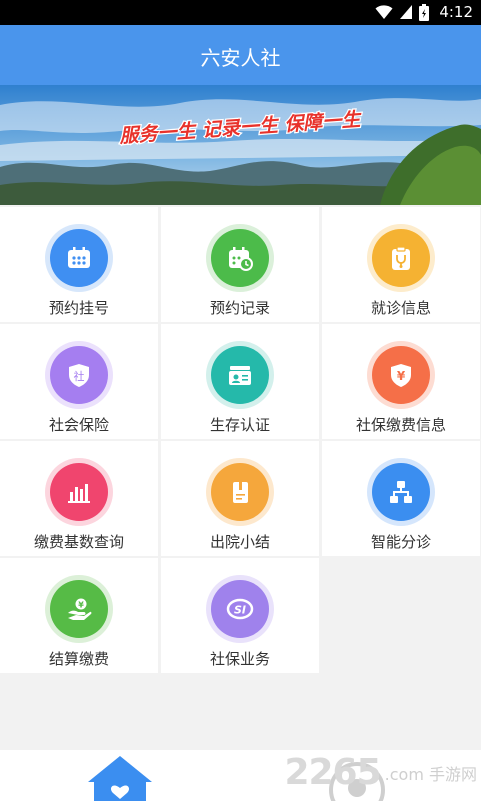 The height and width of the screenshot is (801, 481). I want to click on banner-image: 服务一生 记录一生 保障一生, so click(240, 145).